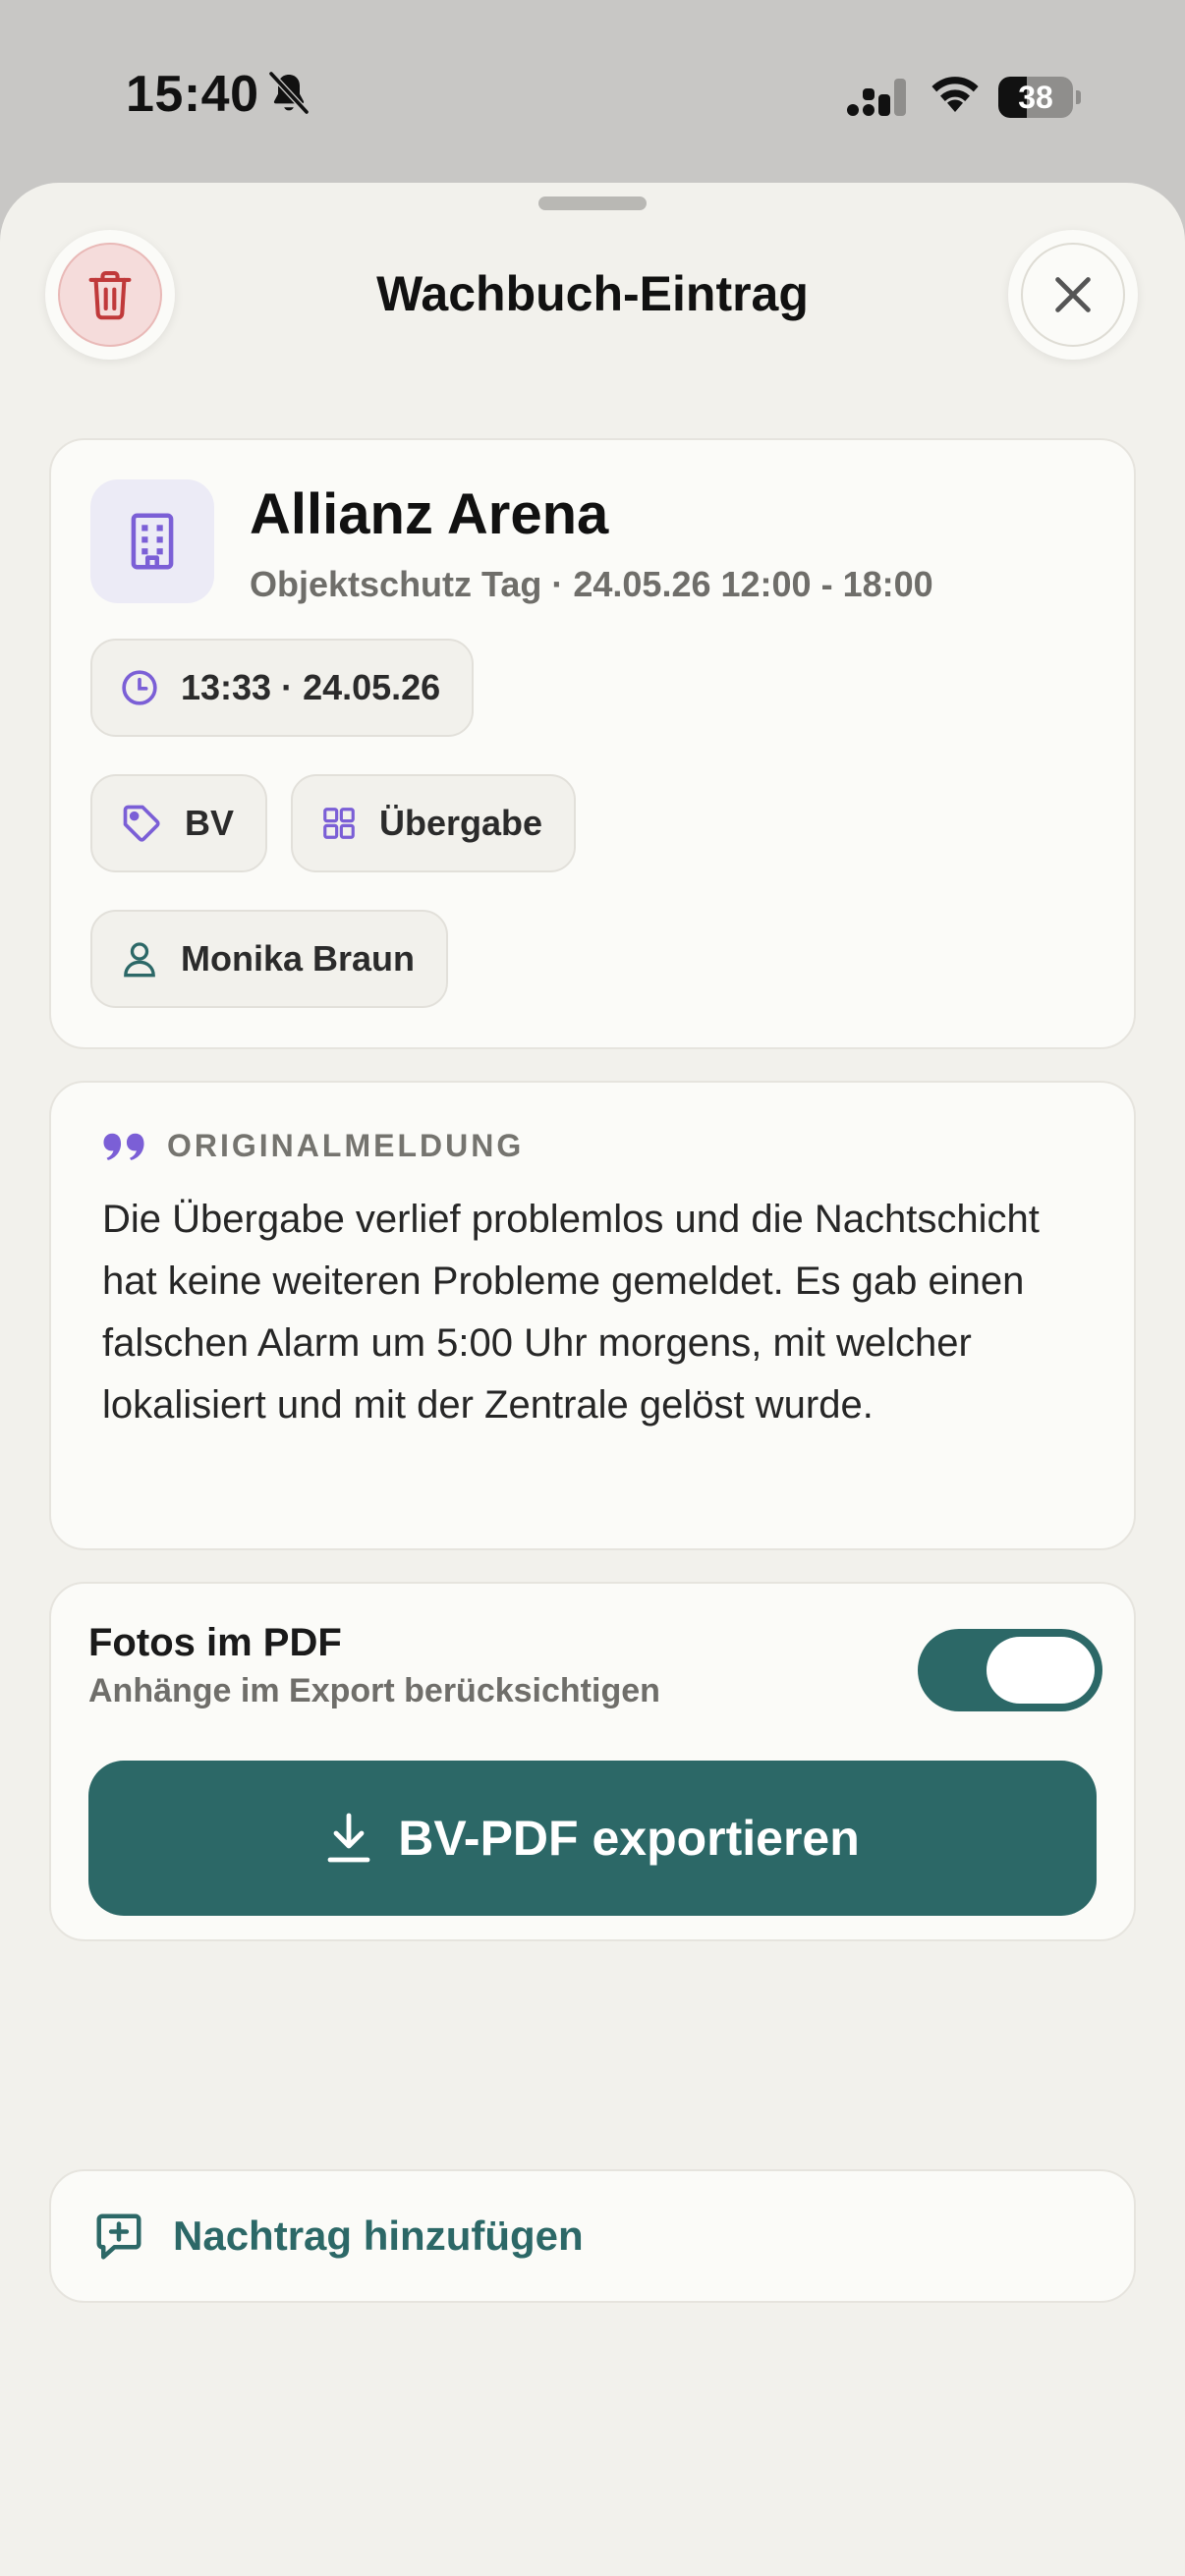  I want to click on photos-setting-title: Fotos im PDF, so click(215, 1642).